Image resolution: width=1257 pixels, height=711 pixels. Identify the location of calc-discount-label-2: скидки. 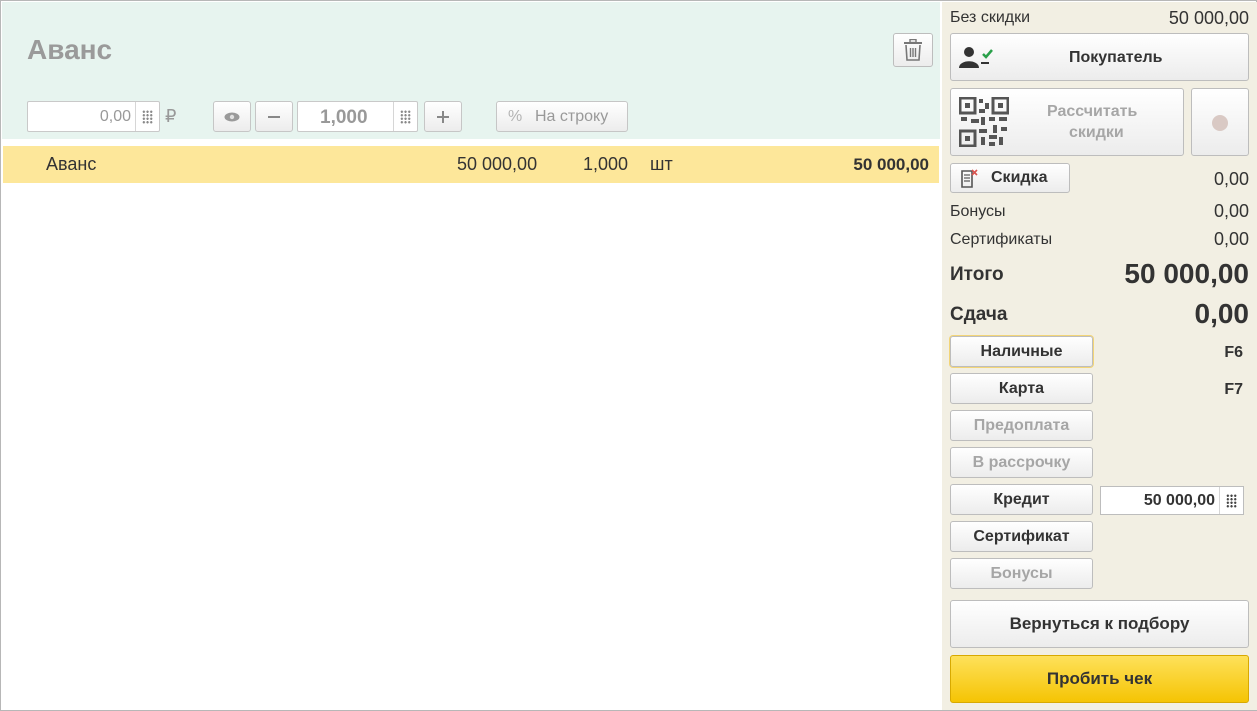
(1096, 132).